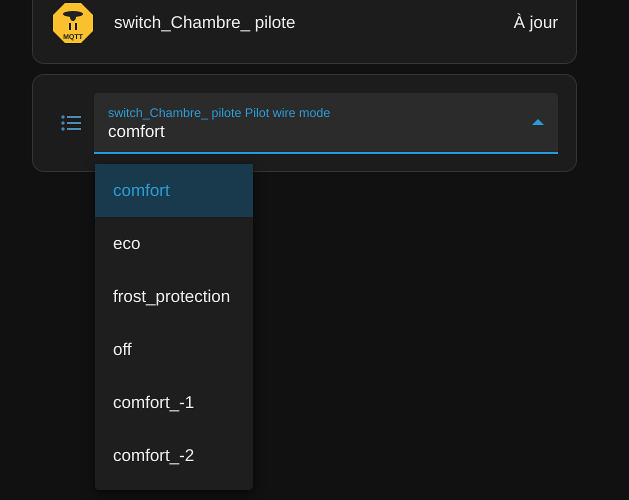 The height and width of the screenshot is (500, 629). What do you see at coordinates (536, 22) in the screenshot?
I see `update-status: À jour` at bounding box center [536, 22].